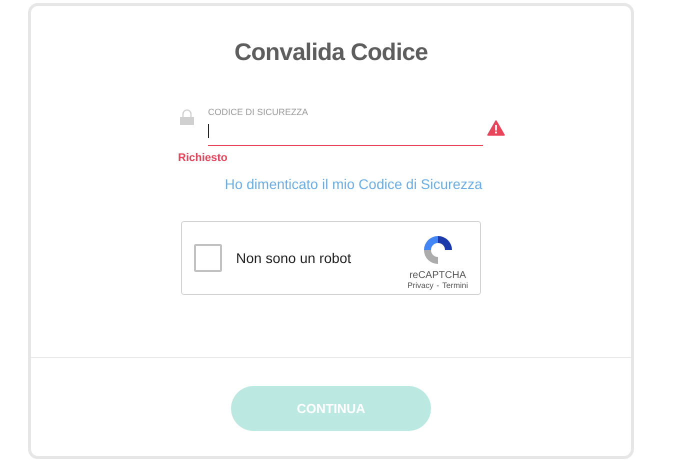  I want to click on terms-link: Termini, so click(455, 285).